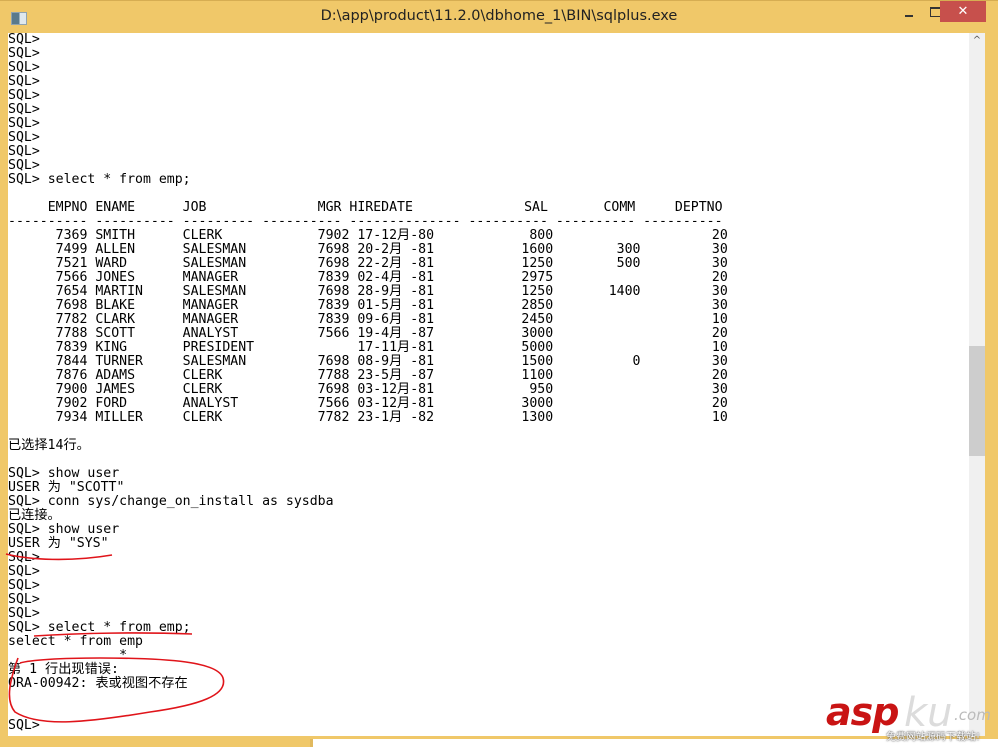 The height and width of the screenshot is (747, 998). I want to click on watermark-tagline: 免费网站源码下载站!, so click(933, 737).